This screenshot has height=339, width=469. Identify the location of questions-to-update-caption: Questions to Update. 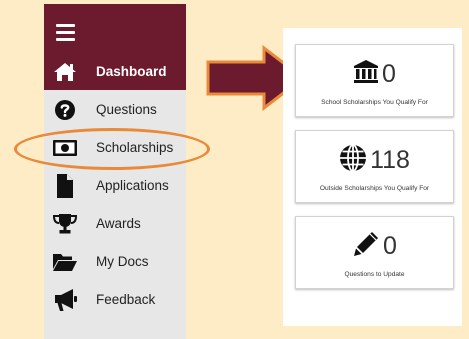
(374, 274).